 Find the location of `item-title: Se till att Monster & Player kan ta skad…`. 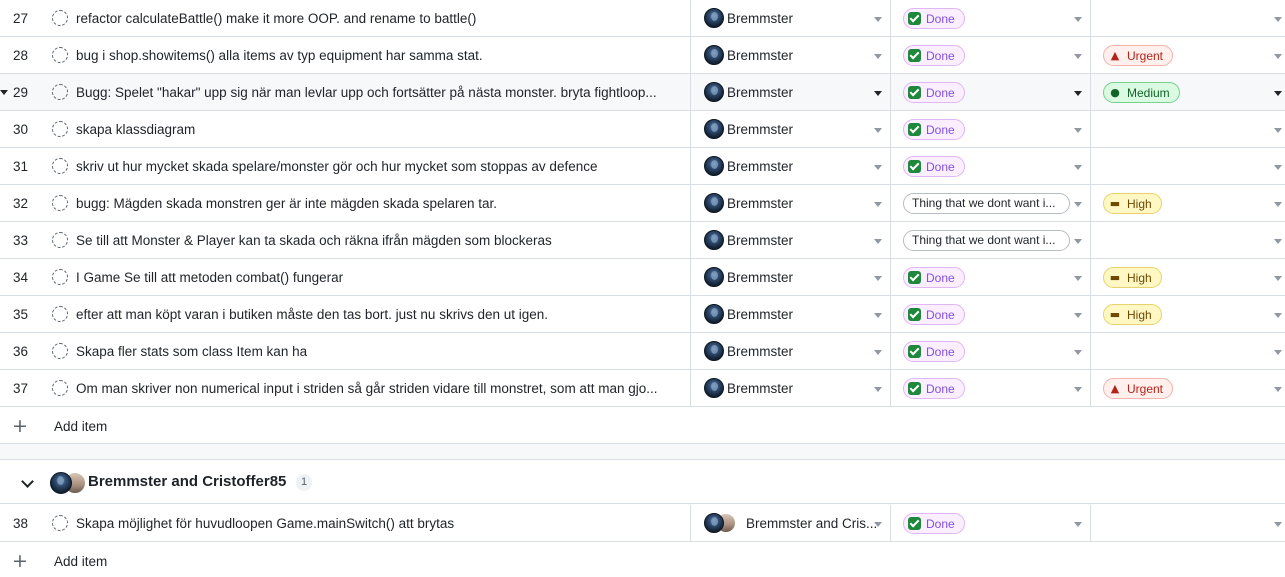

item-title: Se till att Monster & Player kan ta skad… is located at coordinates (379, 240).